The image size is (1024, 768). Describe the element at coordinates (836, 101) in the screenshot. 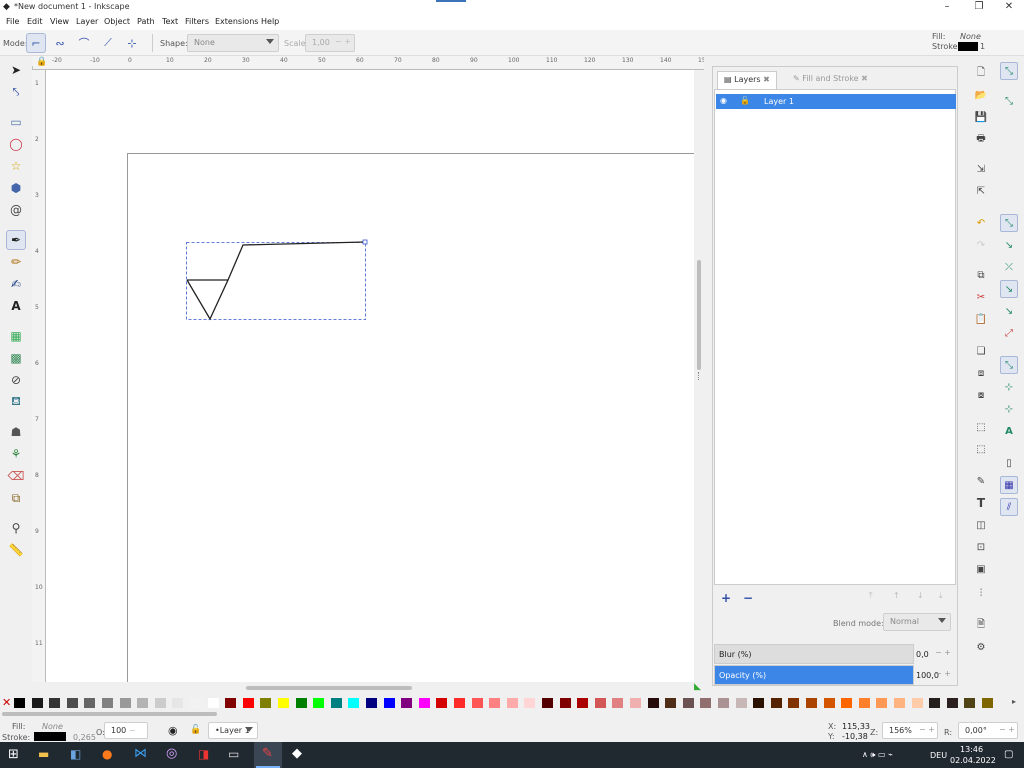

I see `layer-row: ◉ 🔓 Layer 1` at that location.